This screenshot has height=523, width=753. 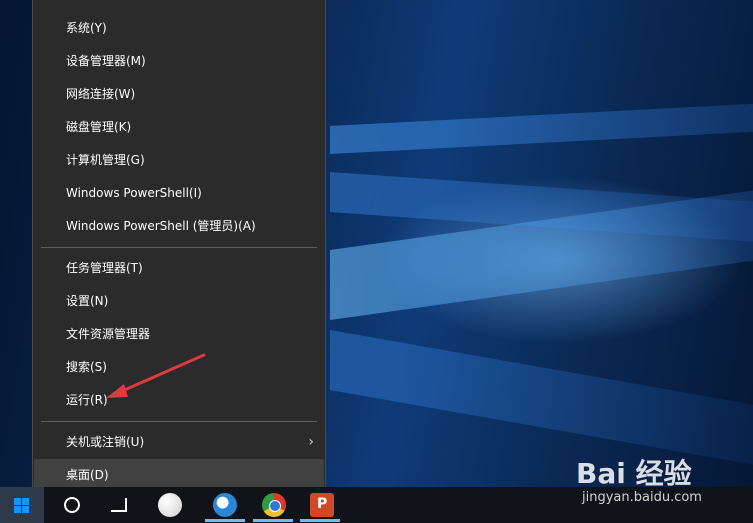 What do you see at coordinates (634, 473) in the screenshot?
I see `watermark-logo: Bai 经验` at bounding box center [634, 473].